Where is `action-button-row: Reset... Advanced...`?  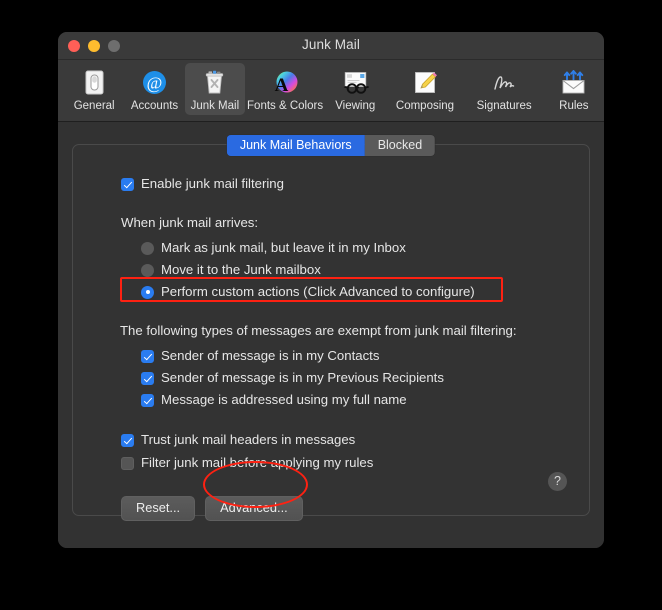
action-button-row: Reset... Advanced... is located at coordinates (355, 508).